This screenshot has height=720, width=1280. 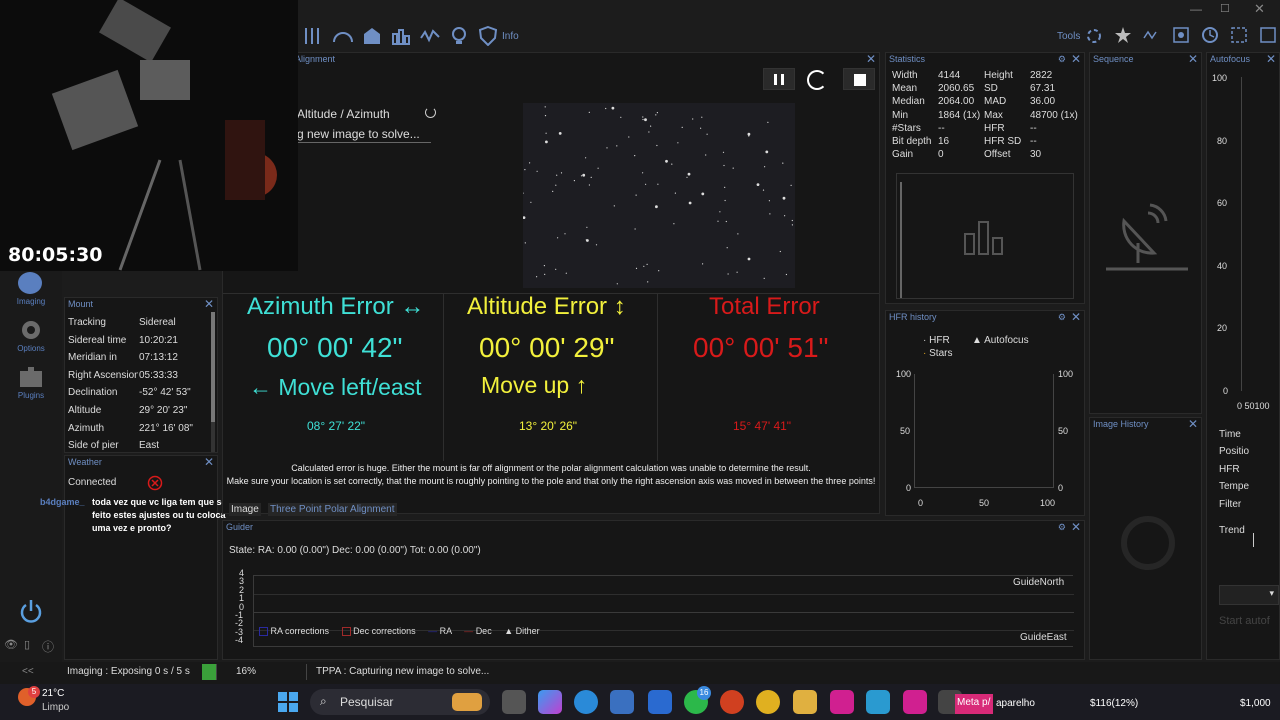 What do you see at coordinates (312, 36) in the screenshot?
I see `sliders-icon` at bounding box center [312, 36].